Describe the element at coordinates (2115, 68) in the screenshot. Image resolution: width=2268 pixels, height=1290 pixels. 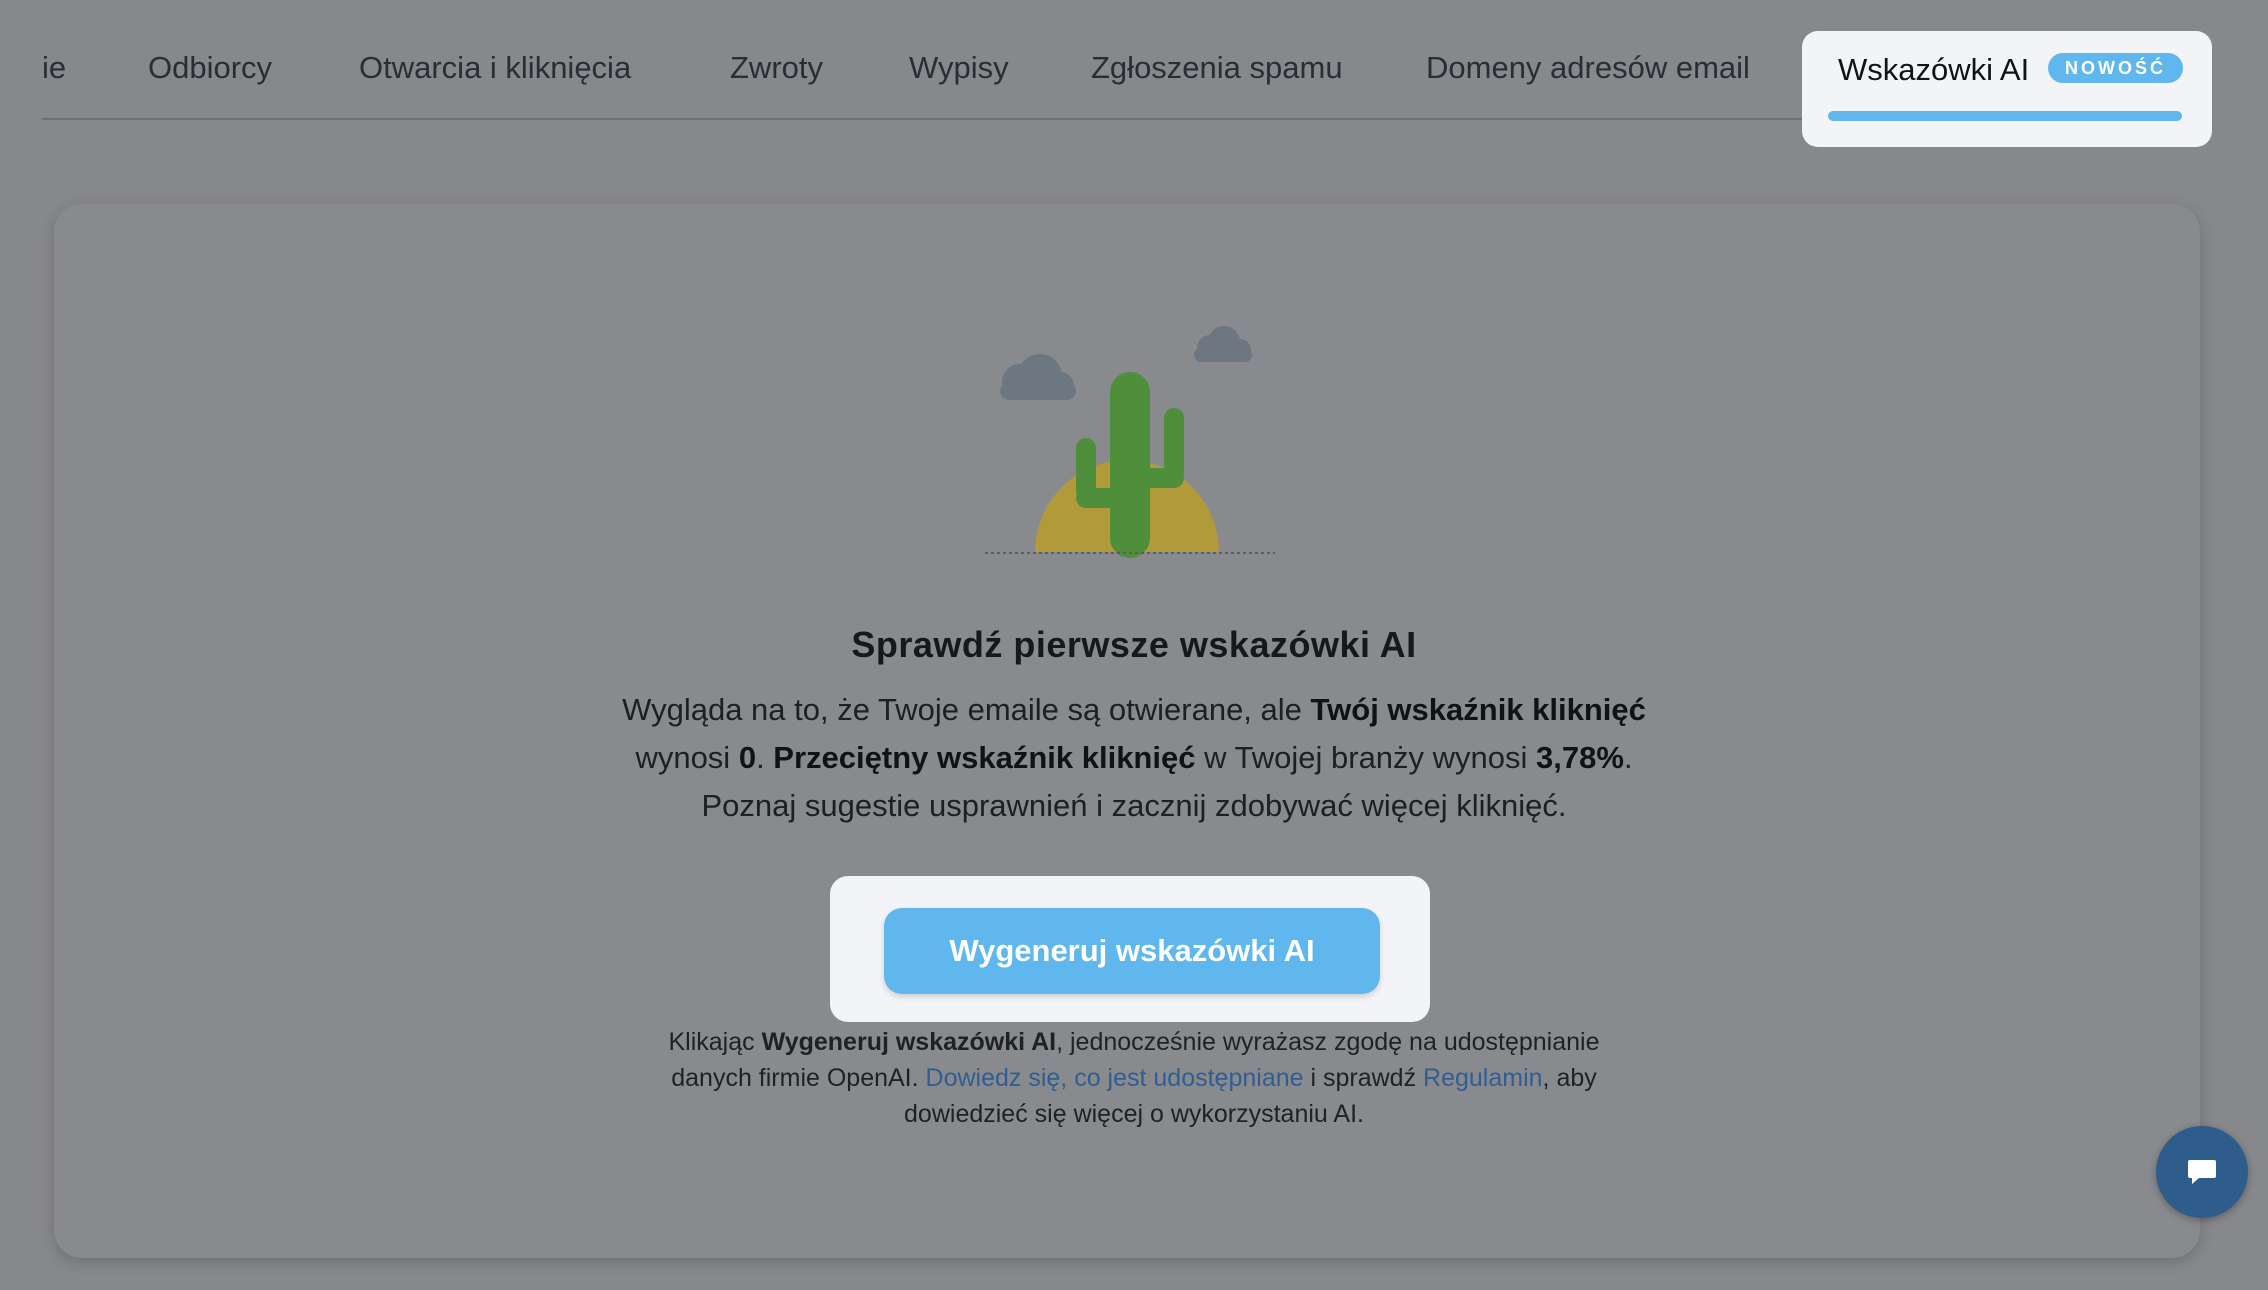
I see `new-badge: NOWOŚĆ` at that location.